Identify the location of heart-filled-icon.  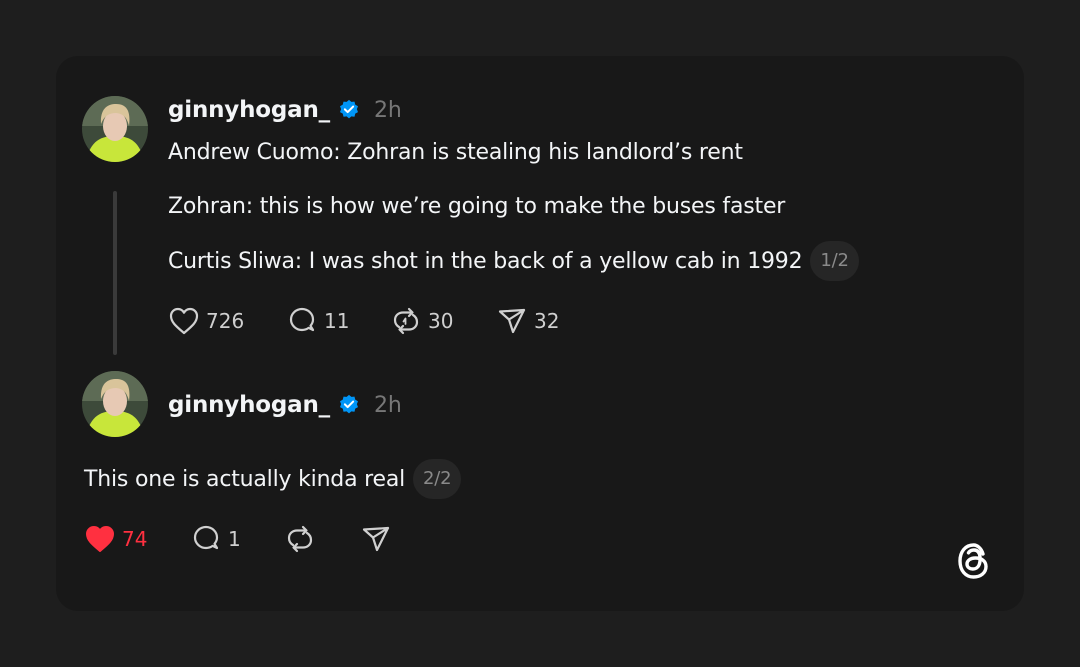
(100, 539).